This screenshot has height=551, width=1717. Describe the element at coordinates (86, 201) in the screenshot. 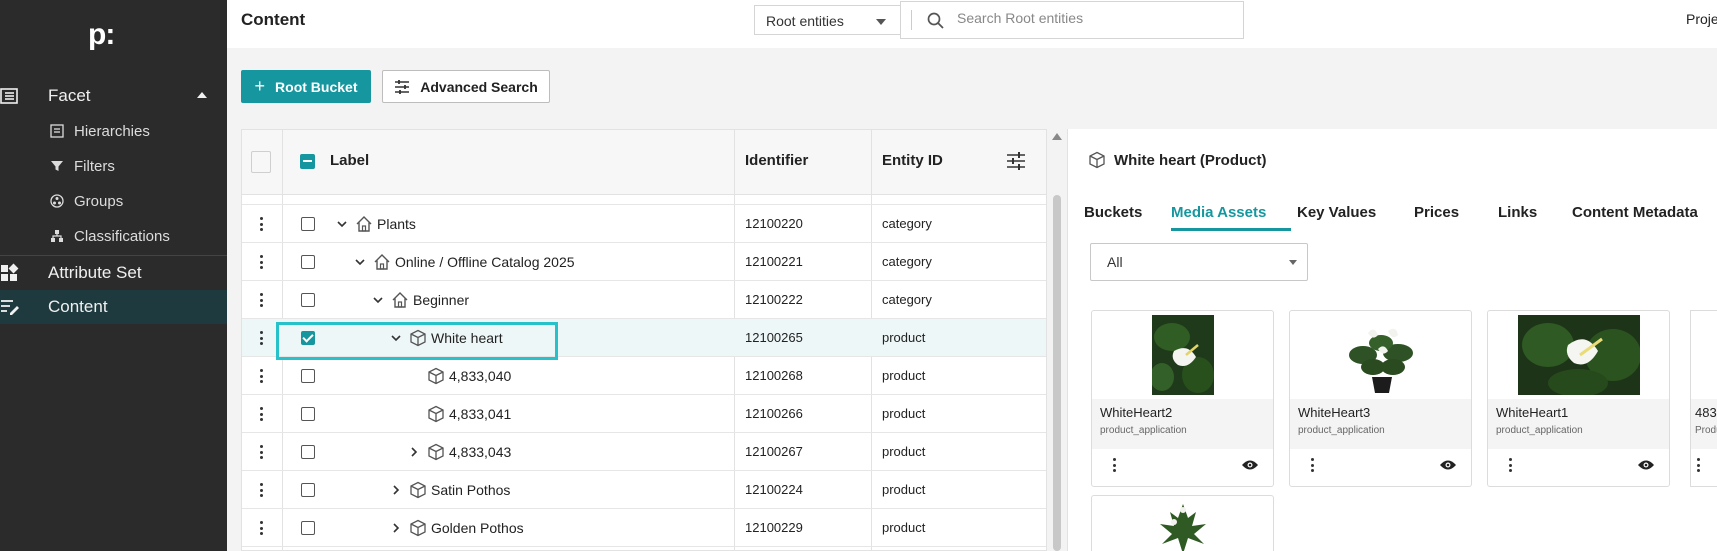

I see `sidebar-item-groups: Groups` at that location.